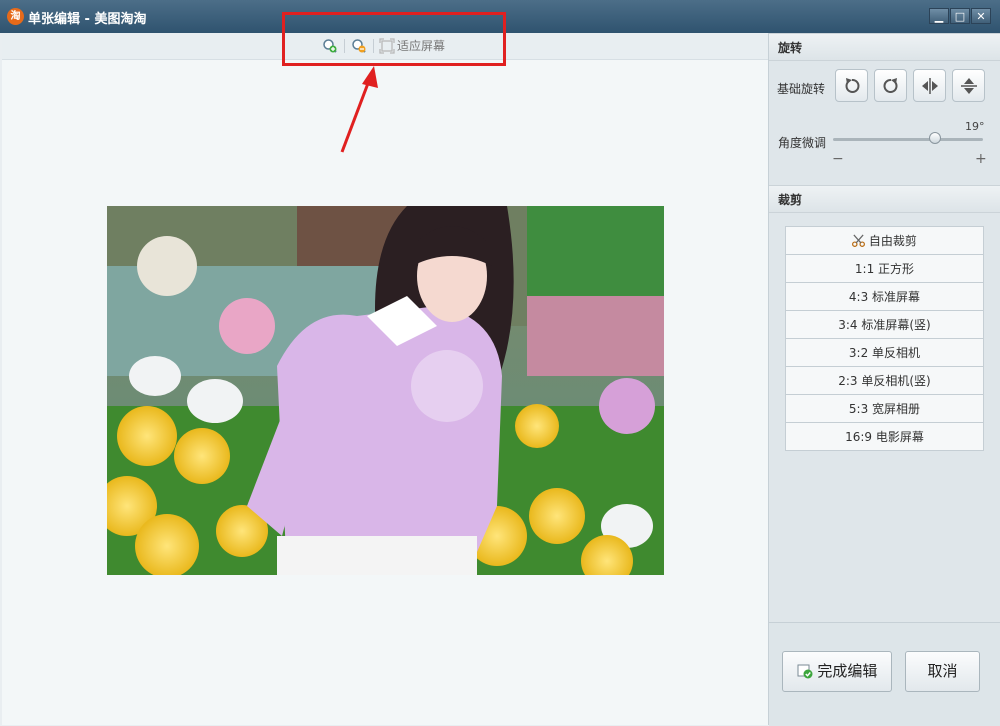 The height and width of the screenshot is (726, 1000). I want to click on cancel-button: 取消, so click(942, 671).